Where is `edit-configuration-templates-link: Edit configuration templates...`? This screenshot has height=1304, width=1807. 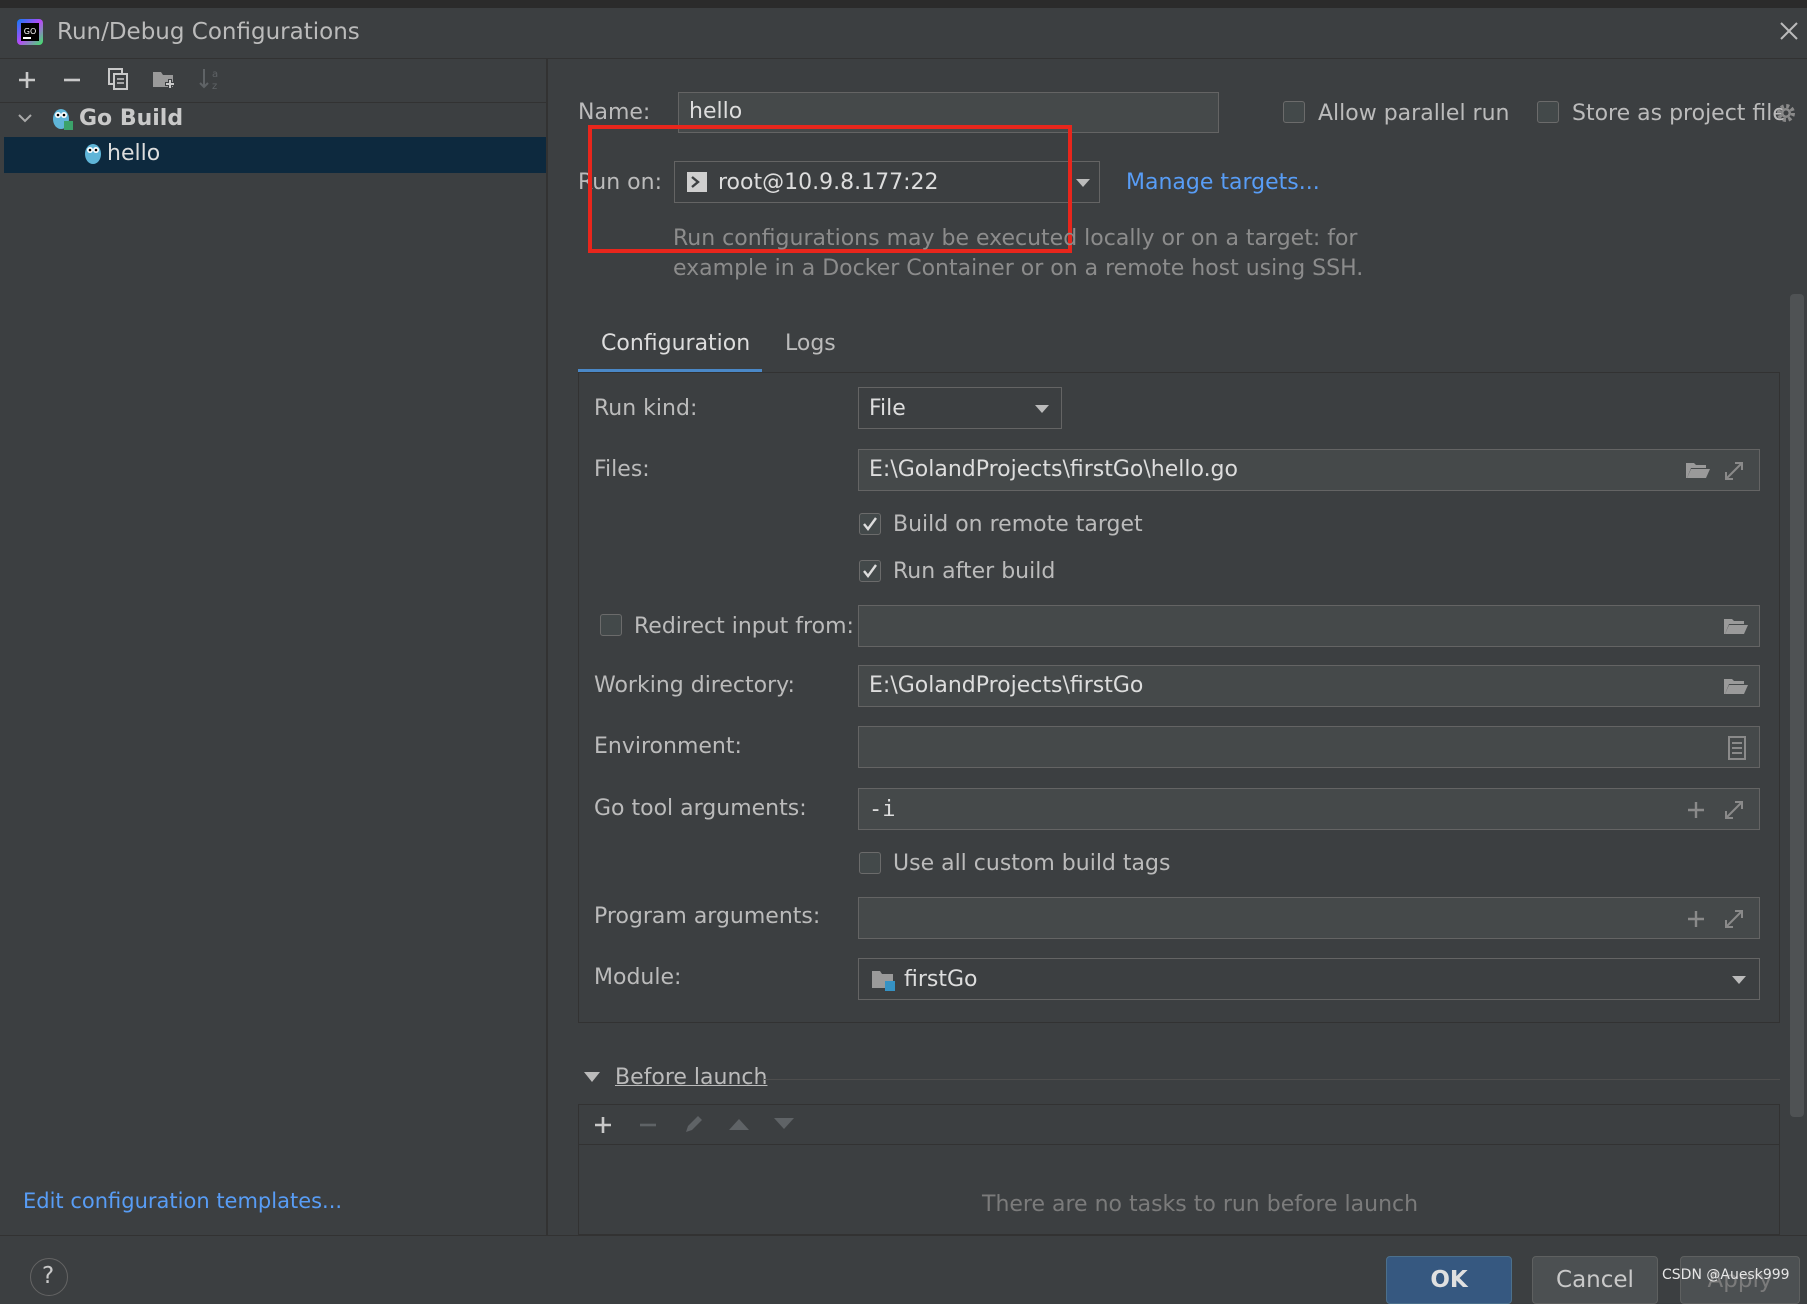 edit-configuration-templates-link: Edit configuration templates... is located at coordinates (182, 1201).